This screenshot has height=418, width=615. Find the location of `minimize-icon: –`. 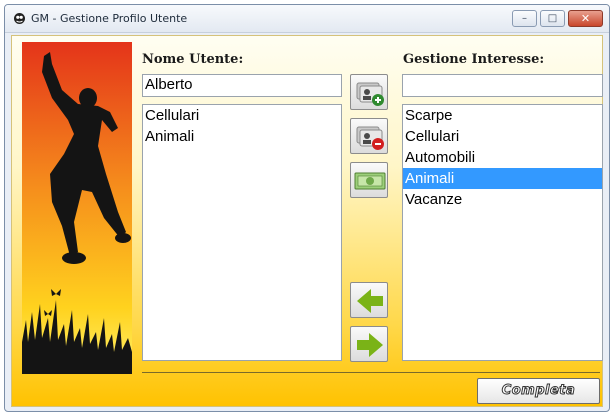

minimize-icon: – is located at coordinates (524, 18).